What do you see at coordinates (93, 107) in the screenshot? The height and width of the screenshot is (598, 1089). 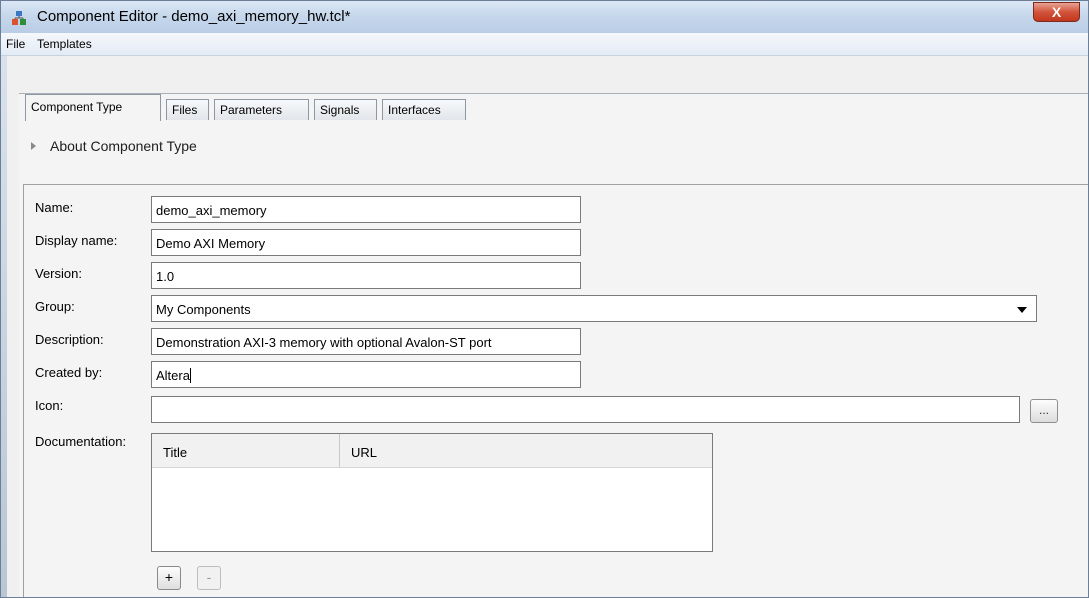 I see `tab-component-type: Component Type` at bounding box center [93, 107].